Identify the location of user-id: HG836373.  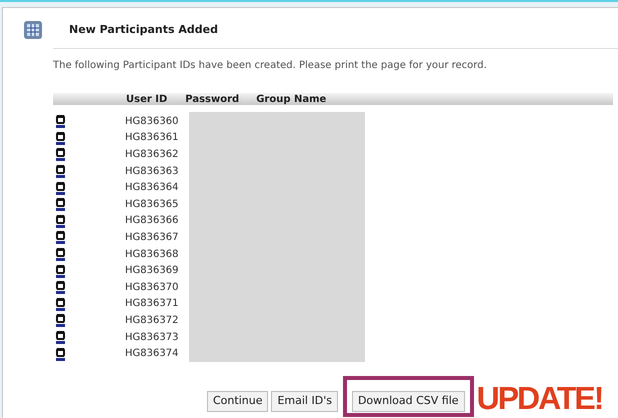
(152, 337).